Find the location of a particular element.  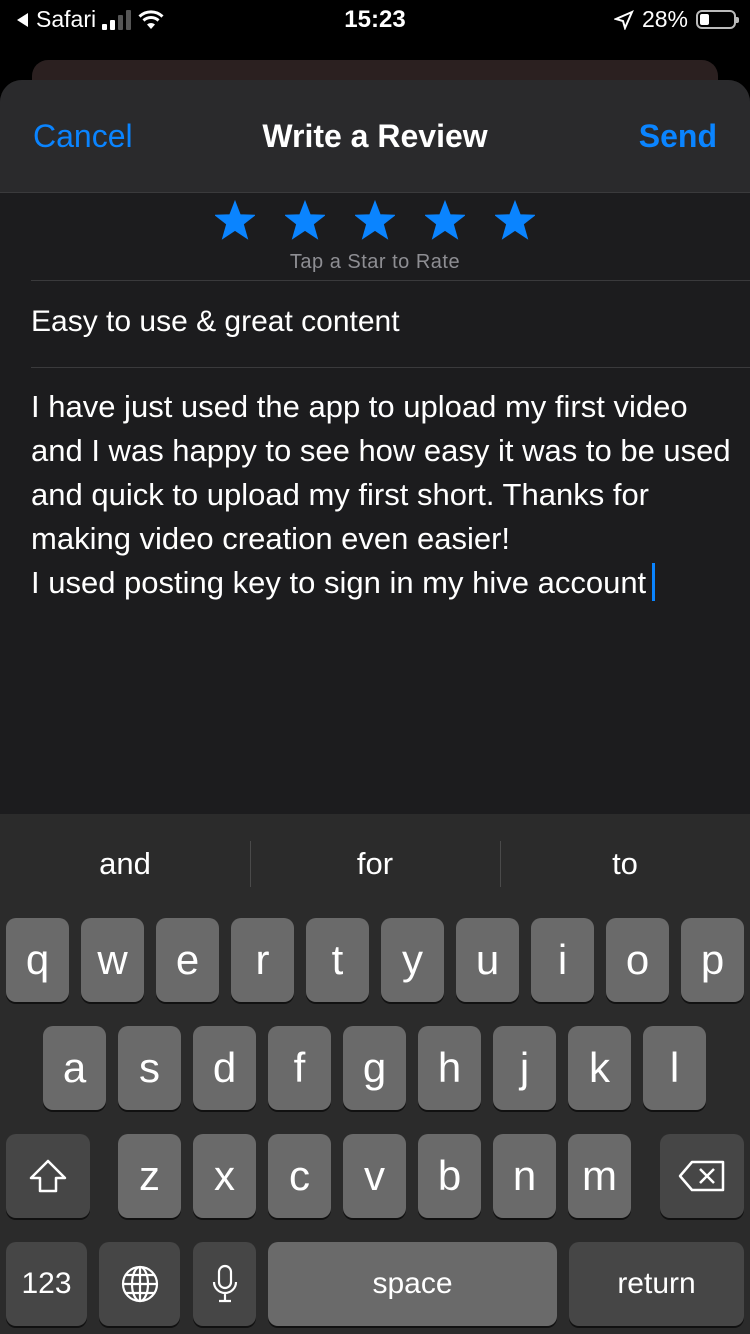

microphone-icon is located at coordinates (224, 1283).